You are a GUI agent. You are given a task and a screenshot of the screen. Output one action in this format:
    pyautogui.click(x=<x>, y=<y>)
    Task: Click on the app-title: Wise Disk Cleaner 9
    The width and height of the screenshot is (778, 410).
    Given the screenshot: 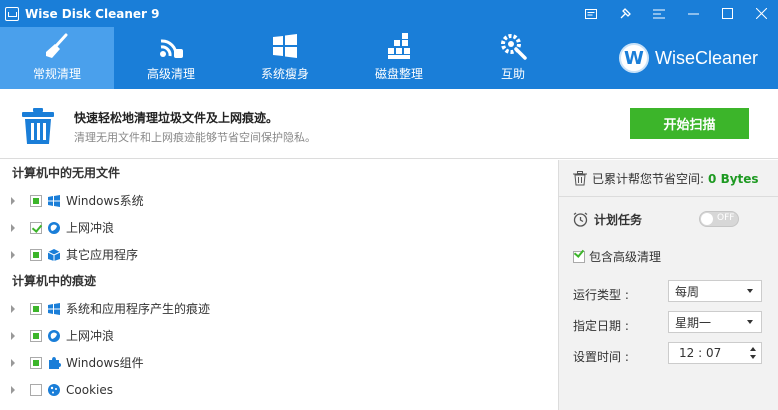 What is the action you would take?
    pyautogui.click(x=92, y=13)
    